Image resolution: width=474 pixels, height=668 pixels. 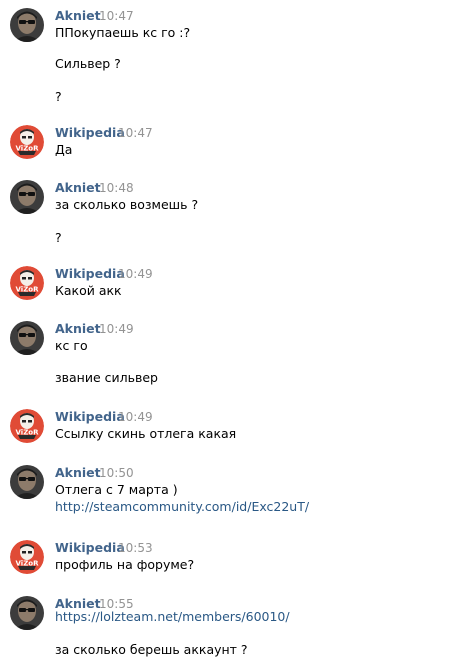 What do you see at coordinates (116, 188) in the screenshot?
I see `message-time: 10:48` at bounding box center [116, 188].